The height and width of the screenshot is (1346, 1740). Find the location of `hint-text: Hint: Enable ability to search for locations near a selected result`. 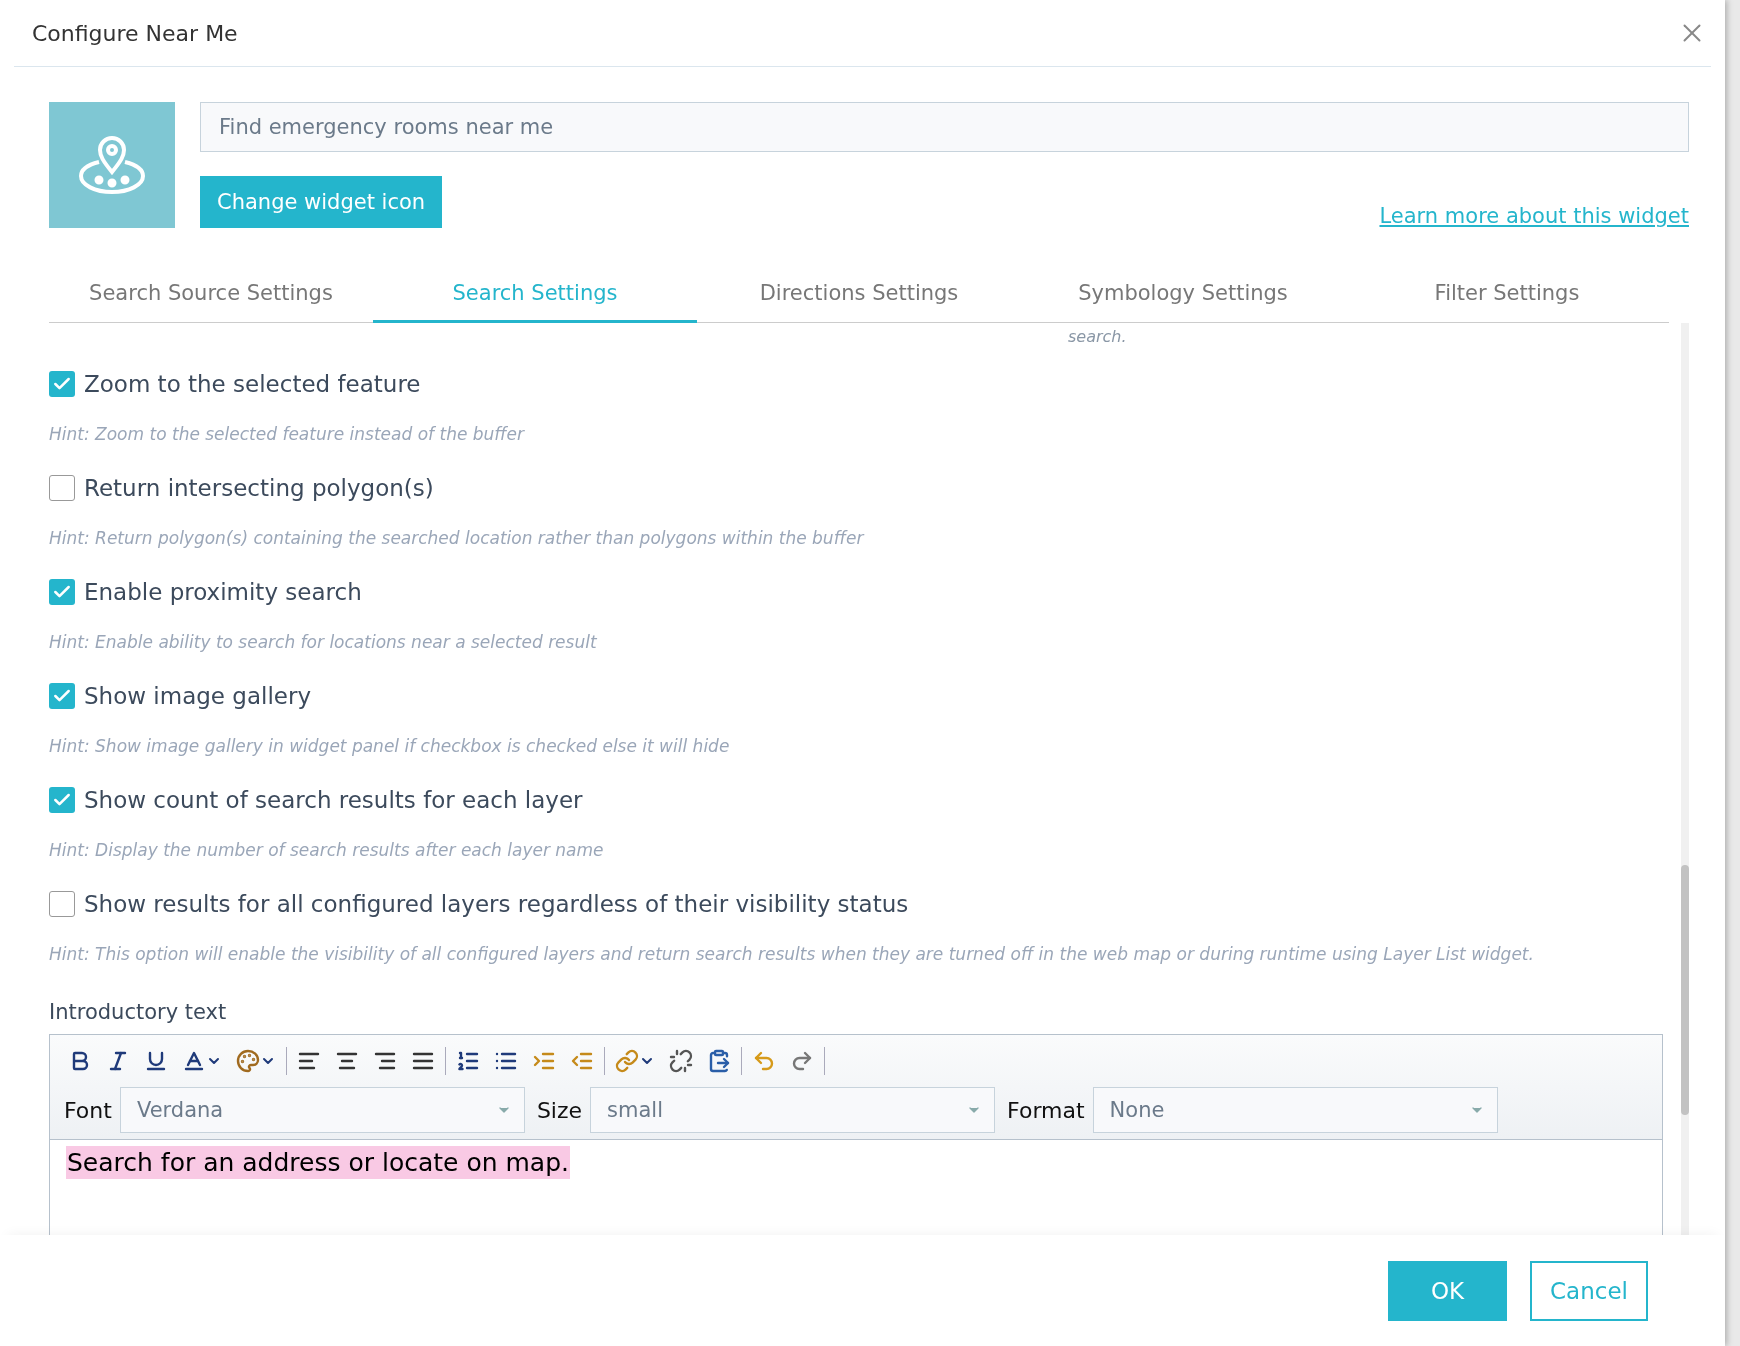

hint-text: Hint: Enable ability to search for locations near a selected result is located at coordinates (323, 642).